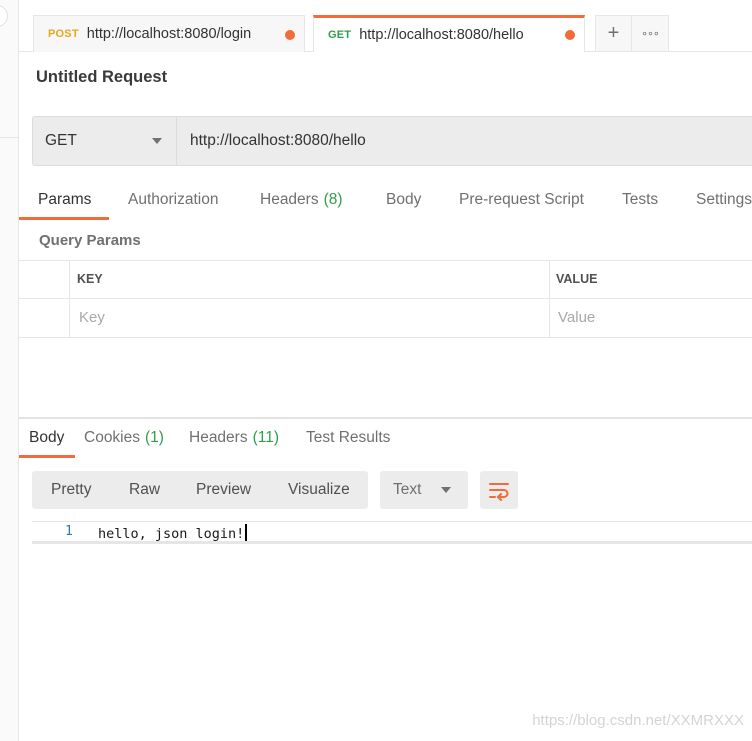 The height and width of the screenshot is (741, 752). What do you see at coordinates (101, 77) in the screenshot?
I see `request-title: Untitled Request` at bounding box center [101, 77].